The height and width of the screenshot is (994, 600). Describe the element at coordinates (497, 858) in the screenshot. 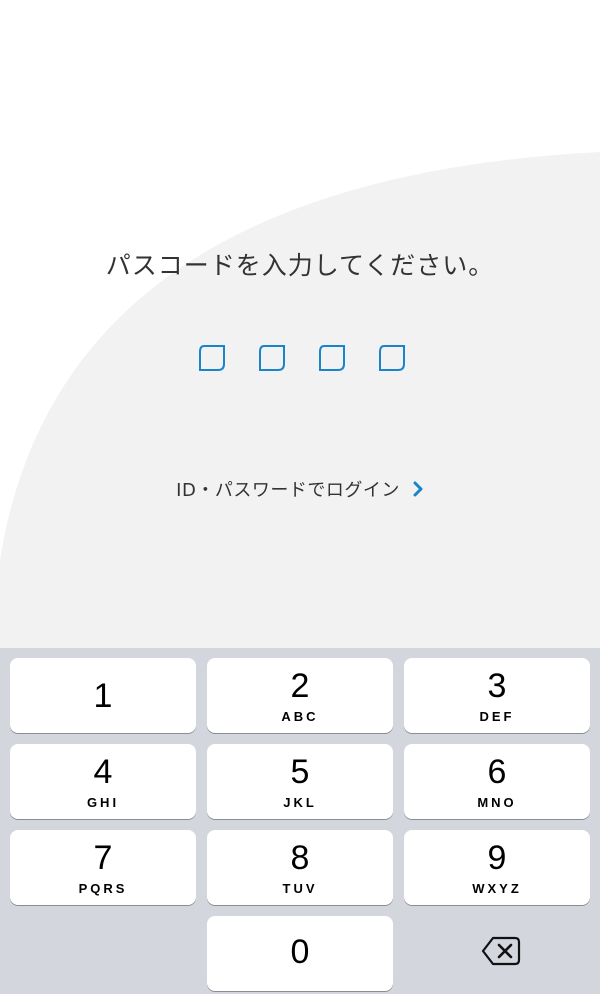

I see `key-digit: 9` at that location.